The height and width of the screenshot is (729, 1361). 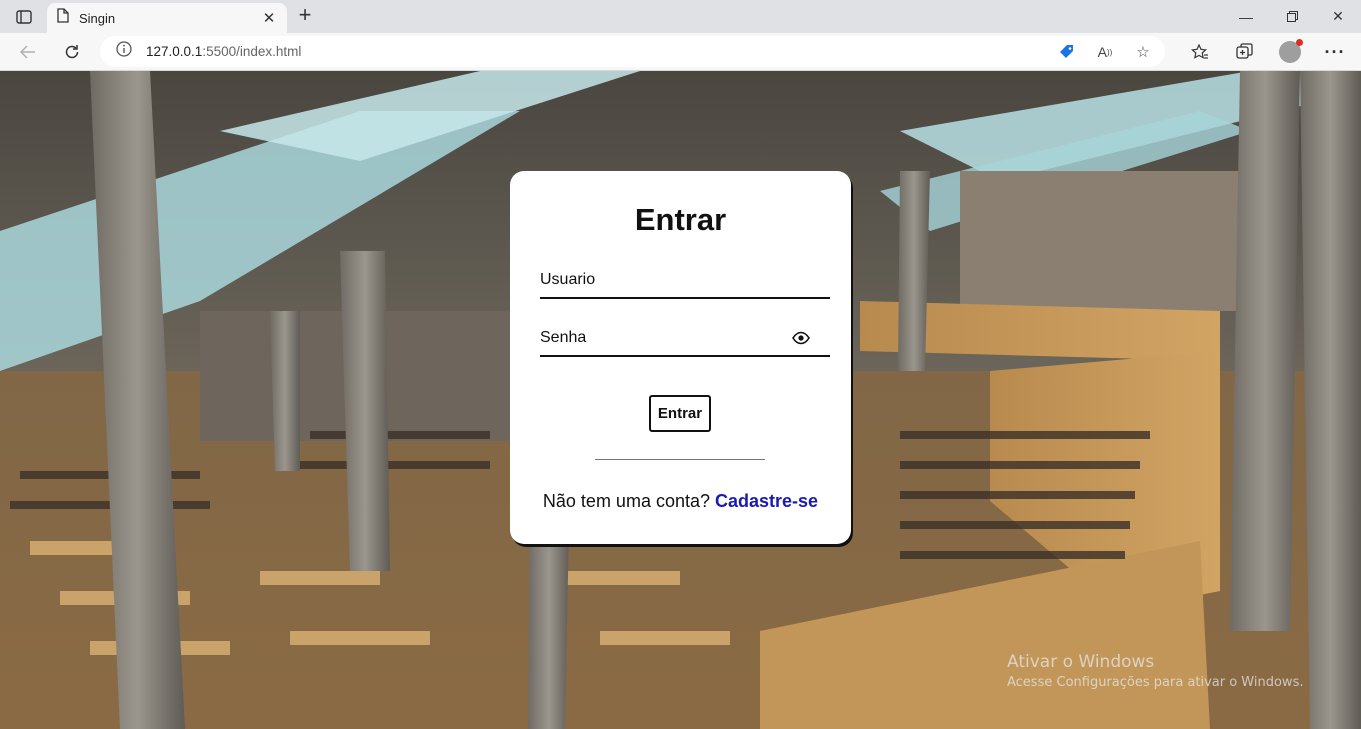 What do you see at coordinates (766, 501) in the screenshot?
I see `signup-link: Cadastre-se` at bounding box center [766, 501].